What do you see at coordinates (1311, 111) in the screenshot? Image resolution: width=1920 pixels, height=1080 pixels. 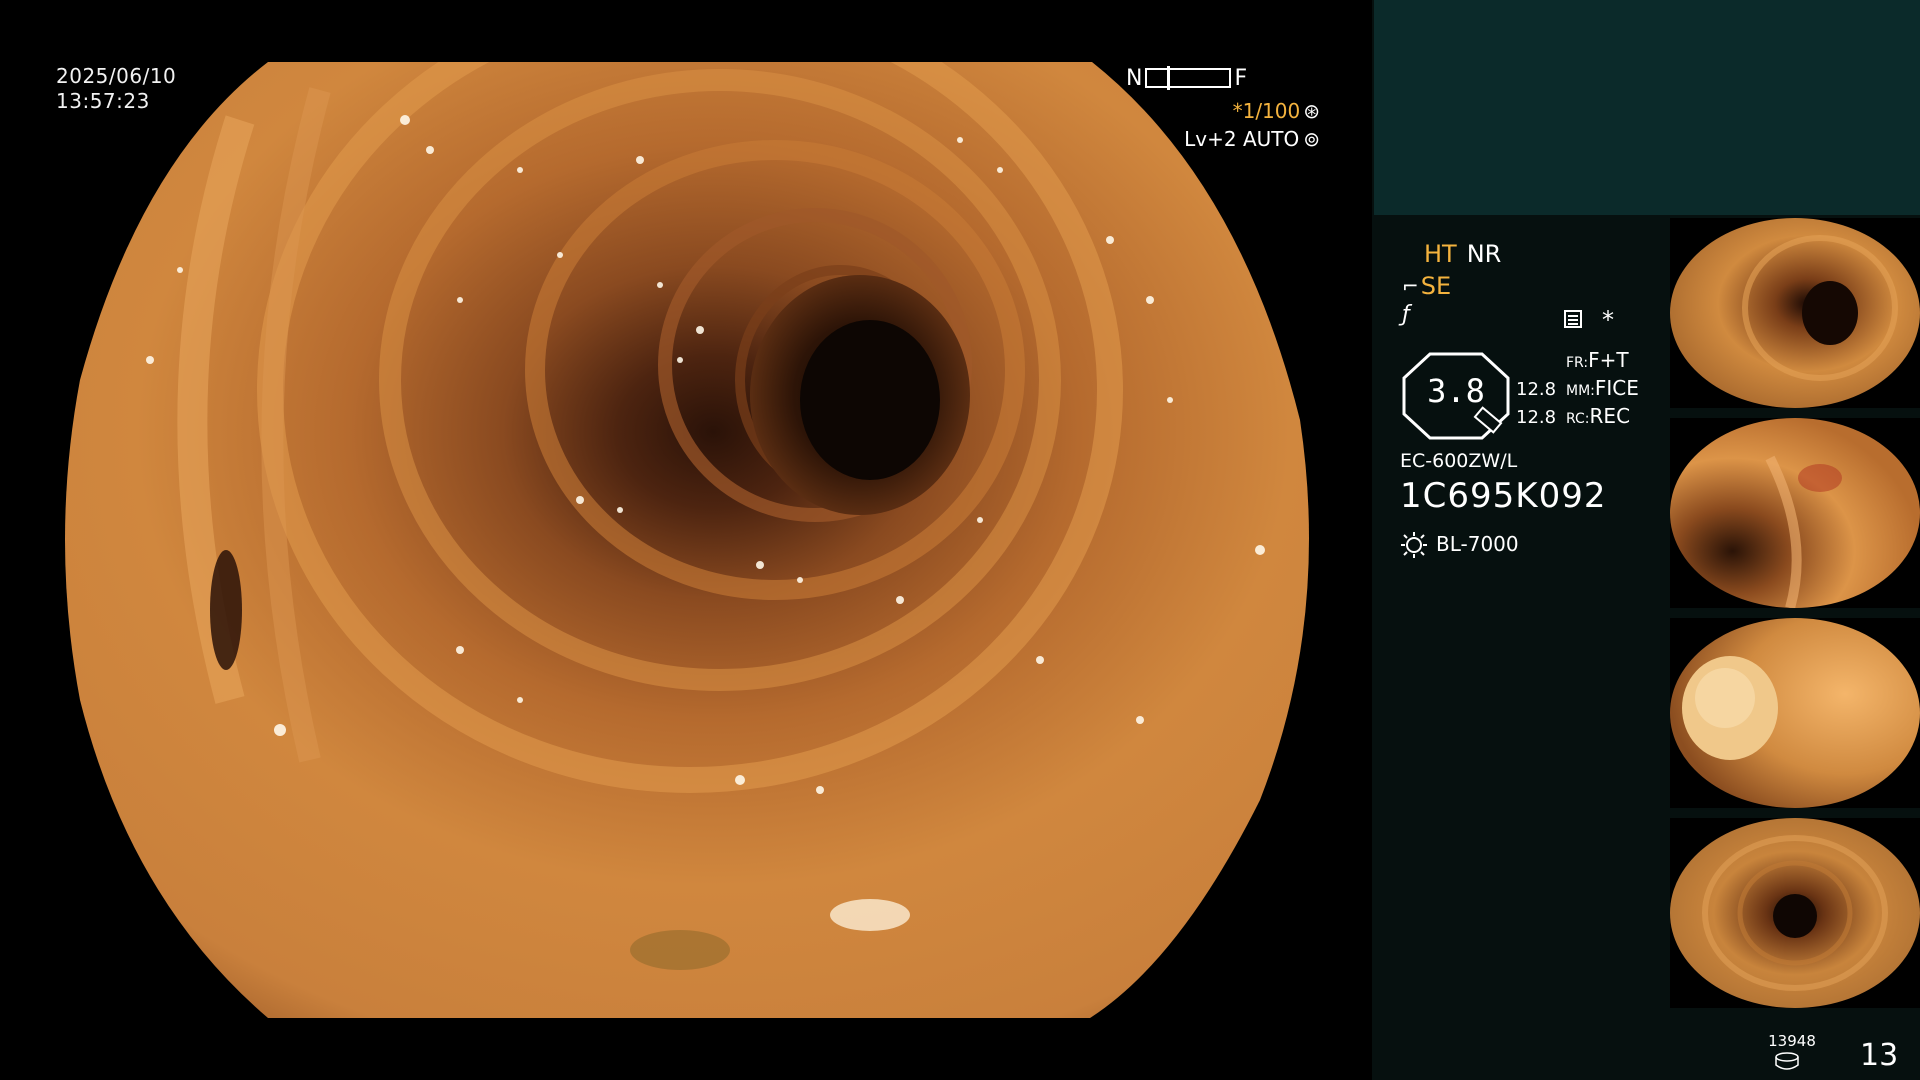 I see `shutter-icon: ⊛` at bounding box center [1311, 111].